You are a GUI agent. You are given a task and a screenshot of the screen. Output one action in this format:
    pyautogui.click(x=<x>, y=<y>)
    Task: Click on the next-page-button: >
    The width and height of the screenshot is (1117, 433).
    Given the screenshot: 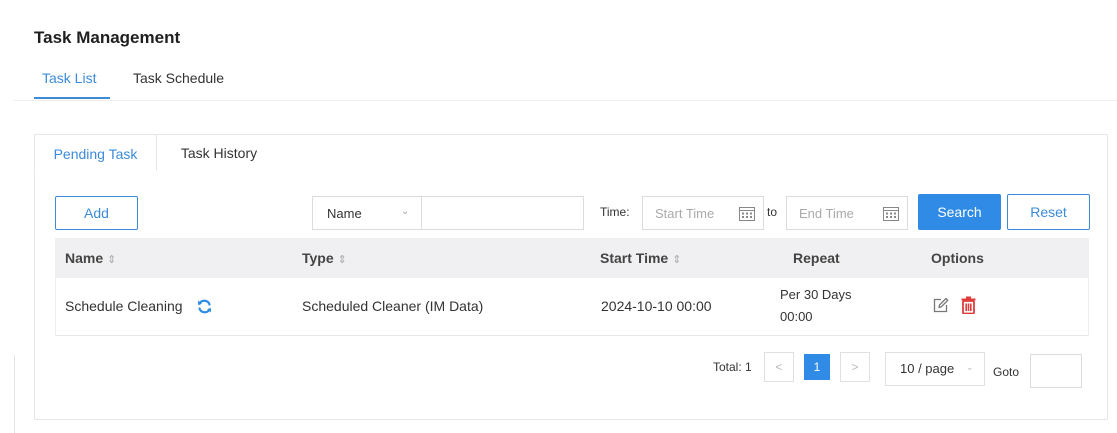 What is the action you would take?
    pyautogui.click(x=855, y=367)
    